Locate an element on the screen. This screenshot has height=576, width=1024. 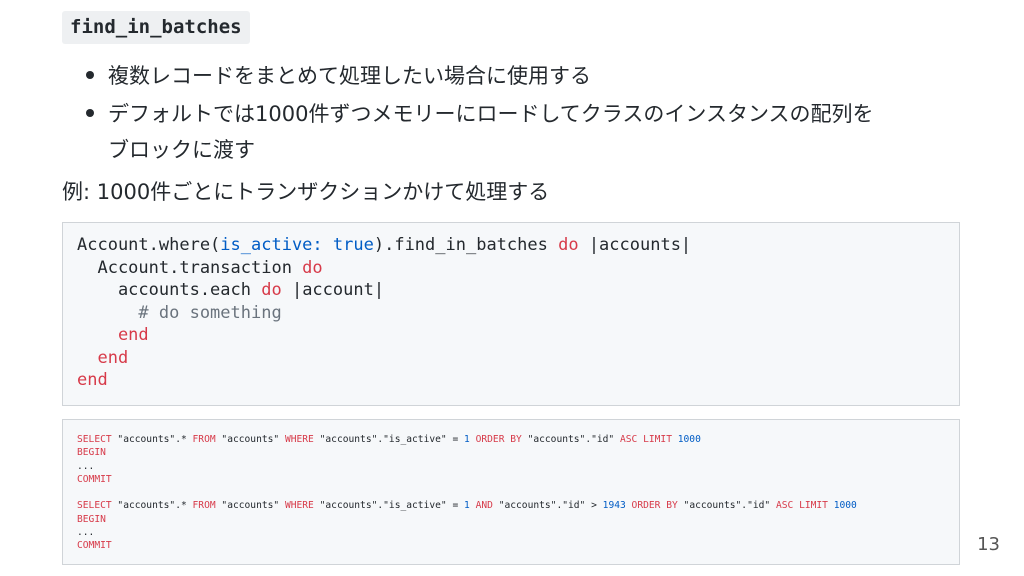
page-number: 13 is located at coordinates (988, 544).